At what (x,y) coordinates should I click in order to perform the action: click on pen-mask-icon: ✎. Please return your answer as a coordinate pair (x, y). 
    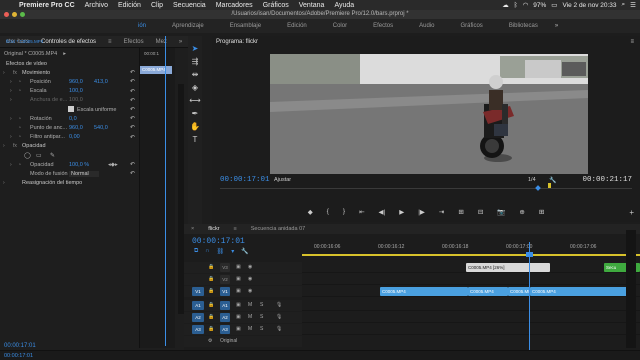
    Looking at the image, I should click on (52, 155).